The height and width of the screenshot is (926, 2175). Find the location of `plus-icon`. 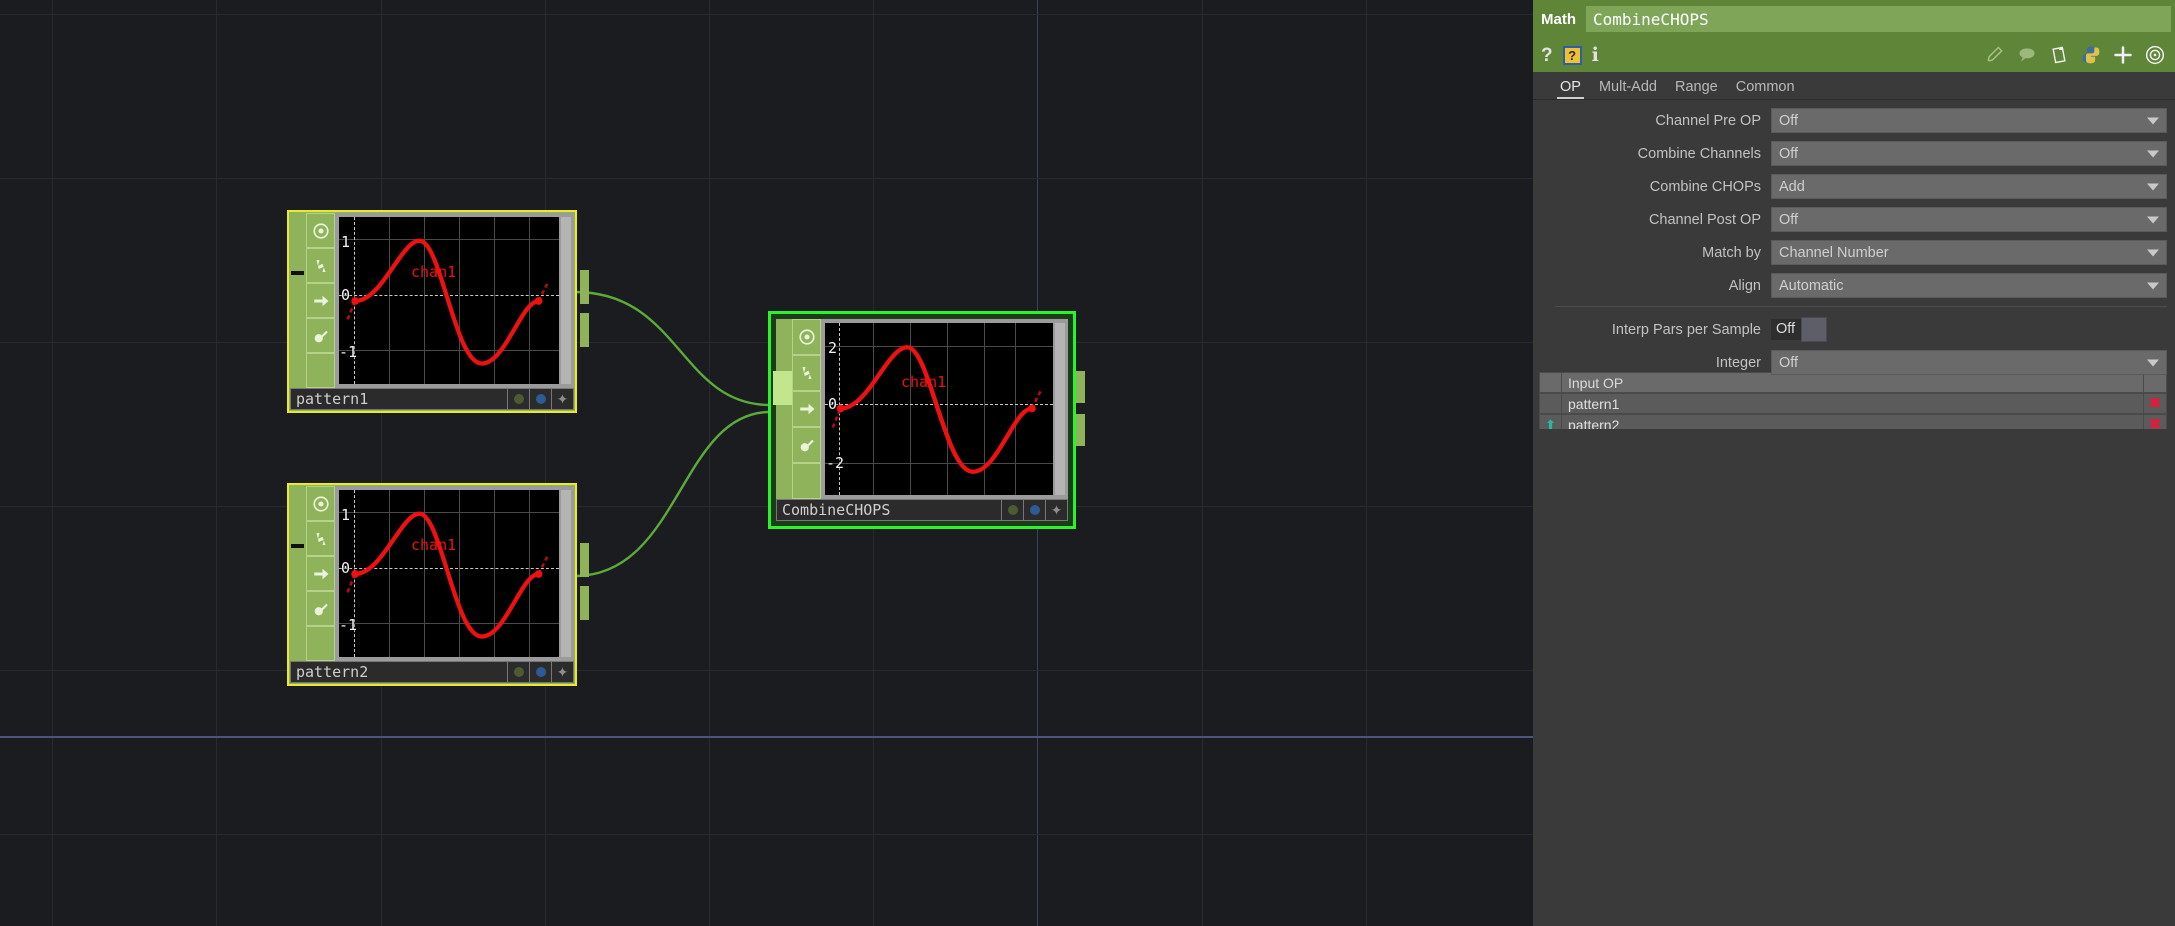

plus-icon is located at coordinates (2123, 55).